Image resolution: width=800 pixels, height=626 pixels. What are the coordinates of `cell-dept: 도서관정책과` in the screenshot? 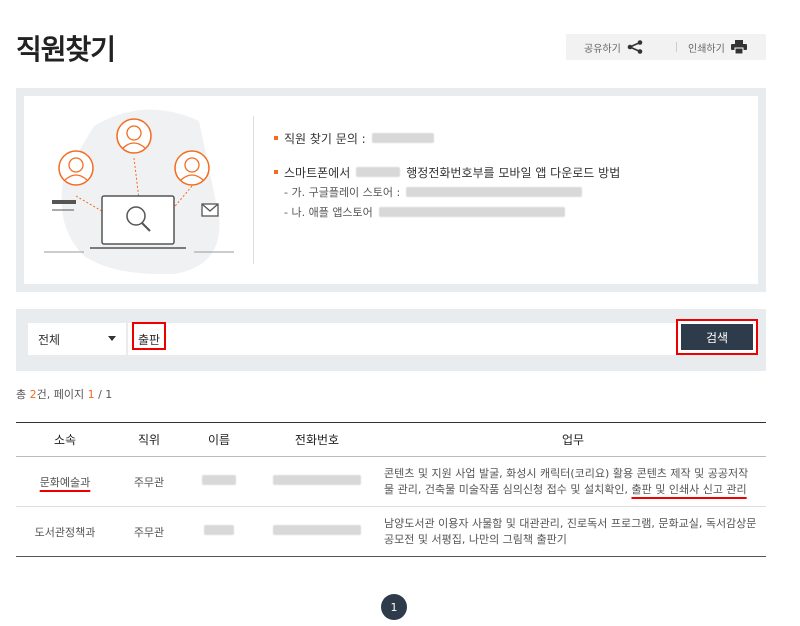 It's located at (65, 532).